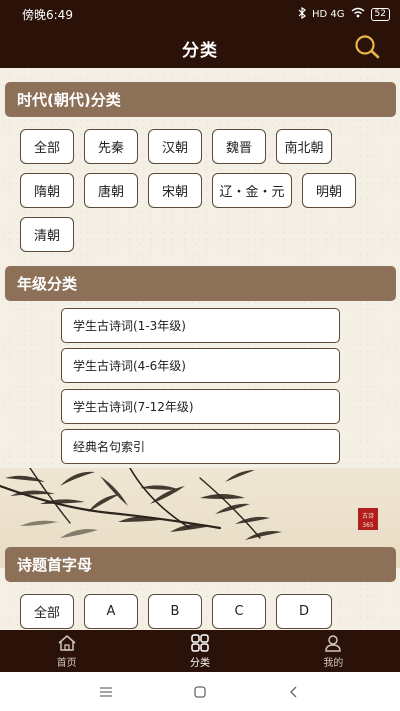 The width and height of the screenshot is (400, 711). I want to click on page-title: 分类, so click(200, 50).